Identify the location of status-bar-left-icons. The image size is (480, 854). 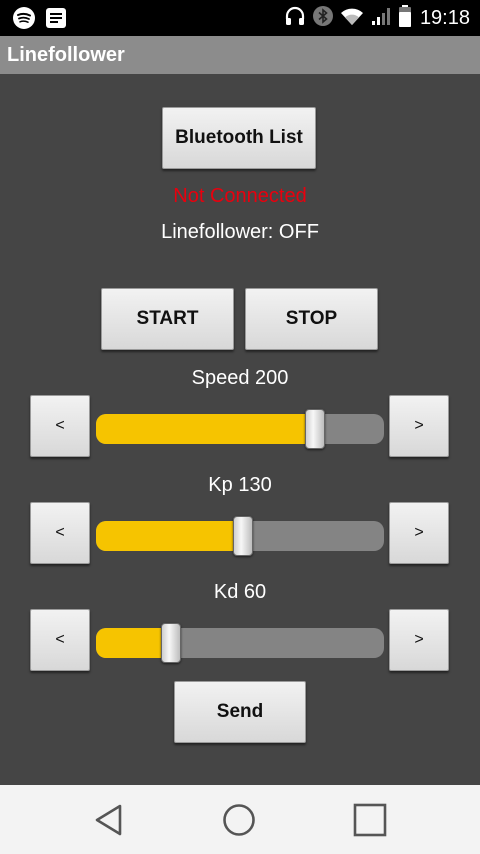
(40, 20).